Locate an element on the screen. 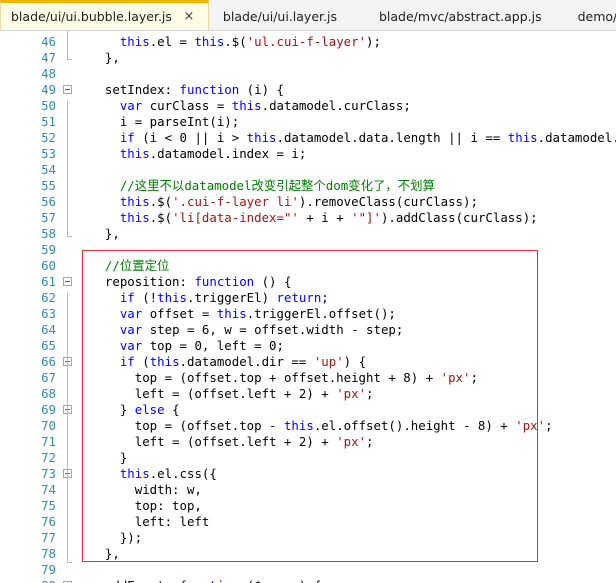 This screenshot has width=616, height=583. tab-label: blade/mvc/abstract.app.js is located at coordinates (460, 16).